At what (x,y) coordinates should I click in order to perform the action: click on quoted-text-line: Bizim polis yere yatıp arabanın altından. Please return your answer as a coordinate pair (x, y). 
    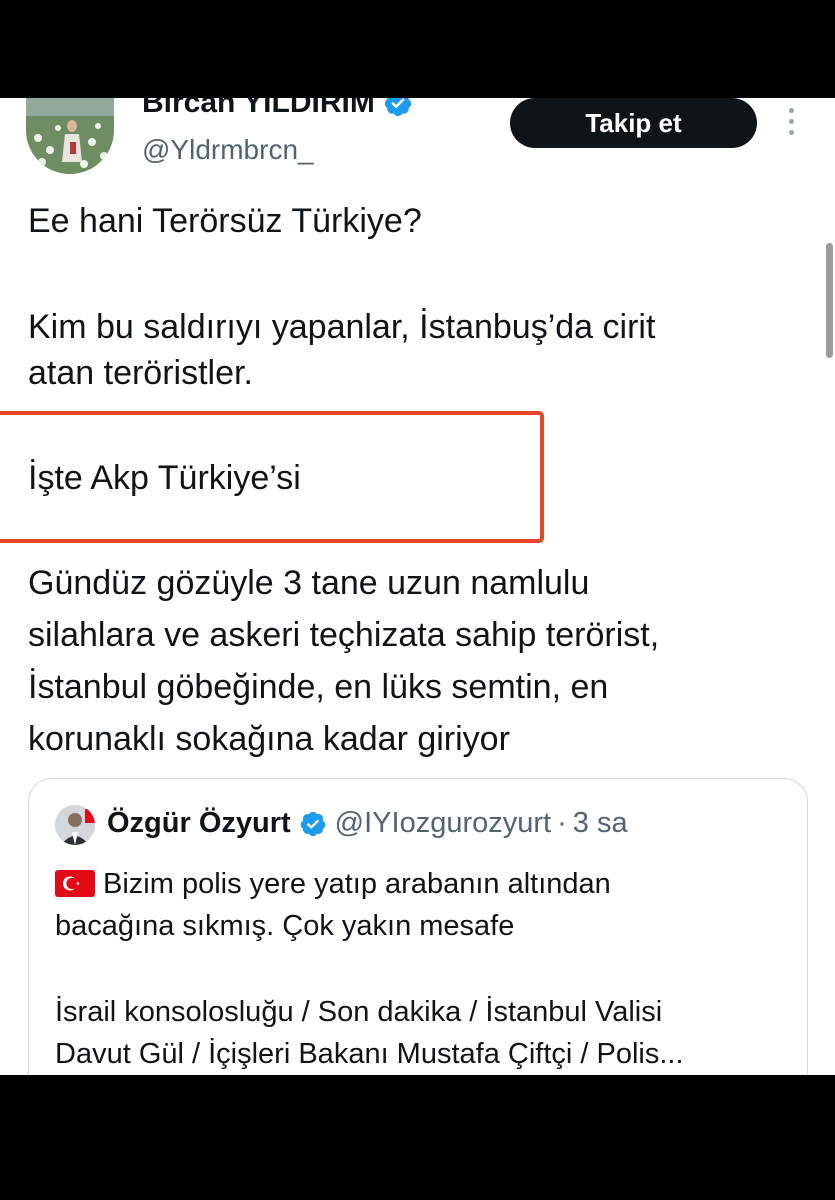
    Looking at the image, I should click on (333, 884).